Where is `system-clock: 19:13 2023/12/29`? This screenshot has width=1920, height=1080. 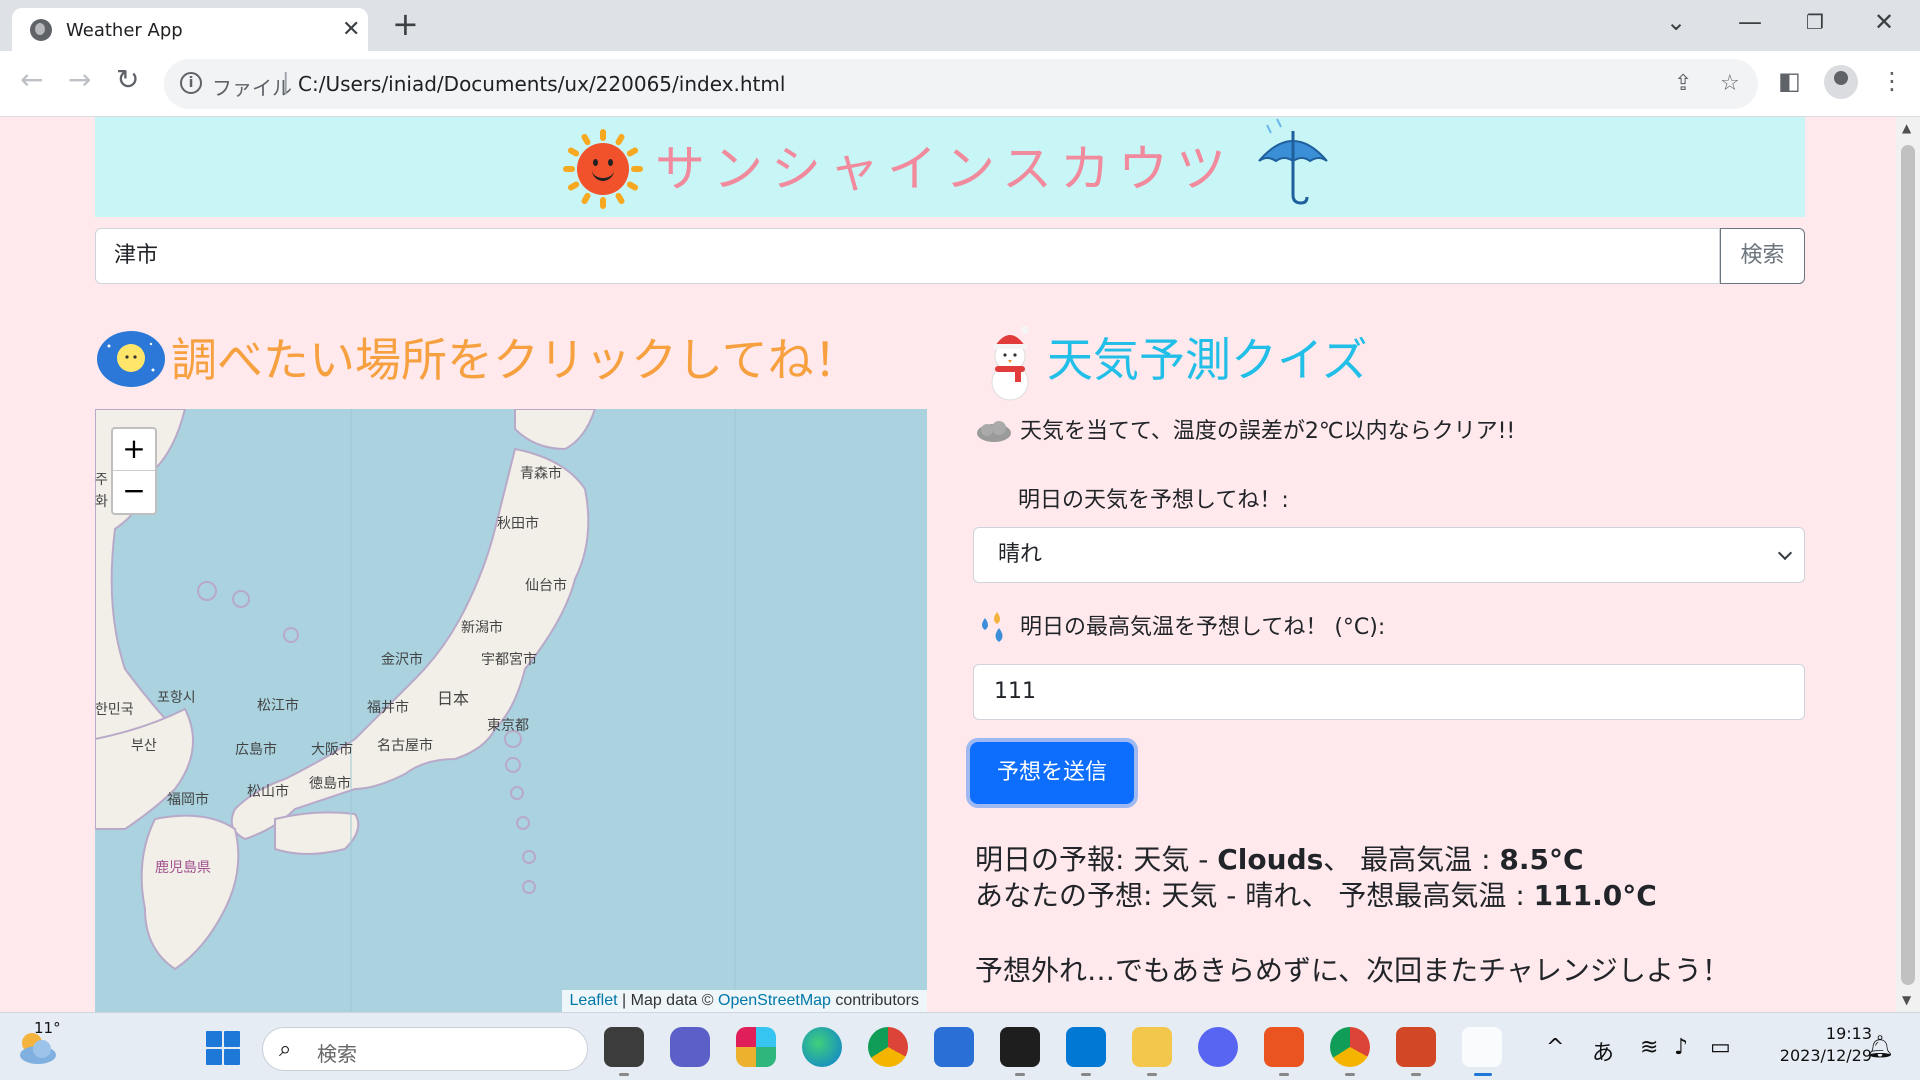 system-clock: 19:13 2023/12/29 is located at coordinates (1817, 1045).